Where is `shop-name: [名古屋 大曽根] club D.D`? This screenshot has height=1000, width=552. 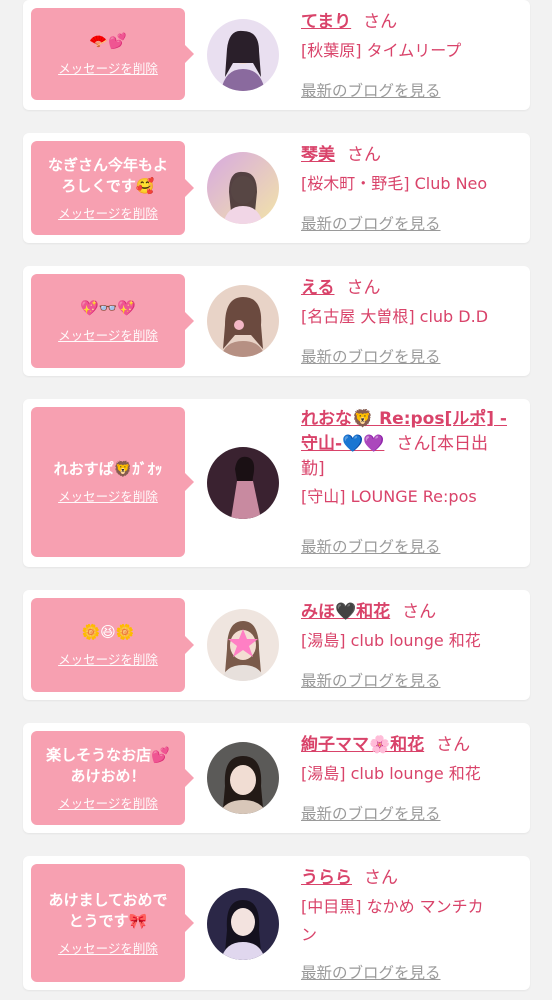 shop-name: [名古屋 大曽根] club D.D is located at coordinates (395, 316).